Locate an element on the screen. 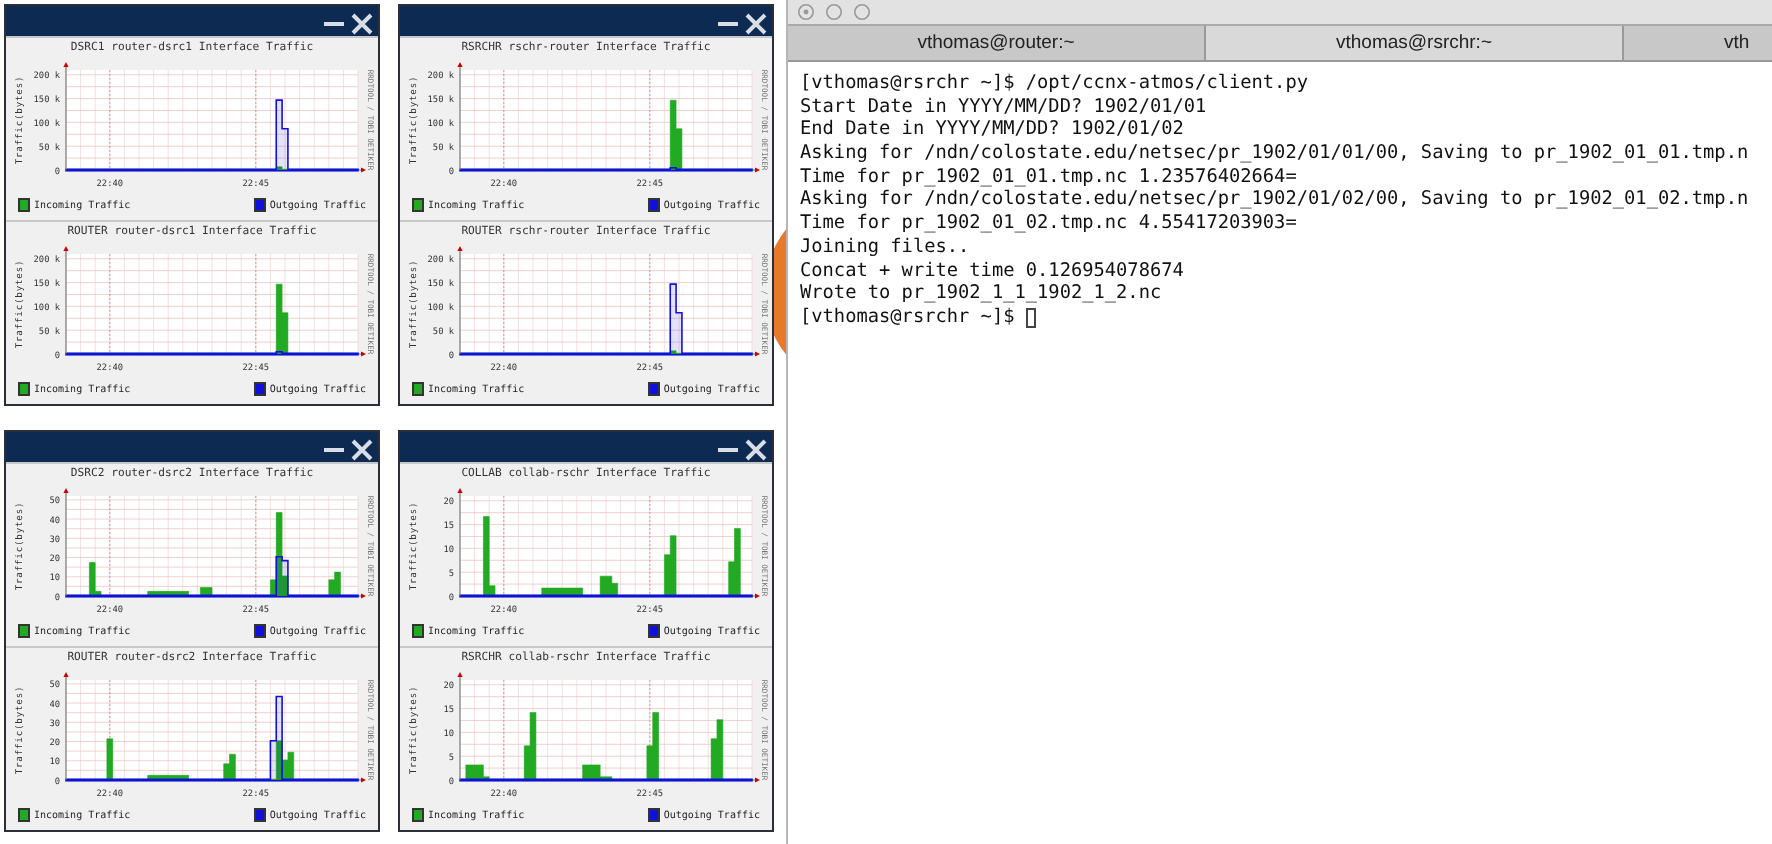 The height and width of the screenshot is (844, 1772). terminal-line: Start Date in YYYY/MM/DD? 1902/01/01 is located at coordinates (1003, 107).